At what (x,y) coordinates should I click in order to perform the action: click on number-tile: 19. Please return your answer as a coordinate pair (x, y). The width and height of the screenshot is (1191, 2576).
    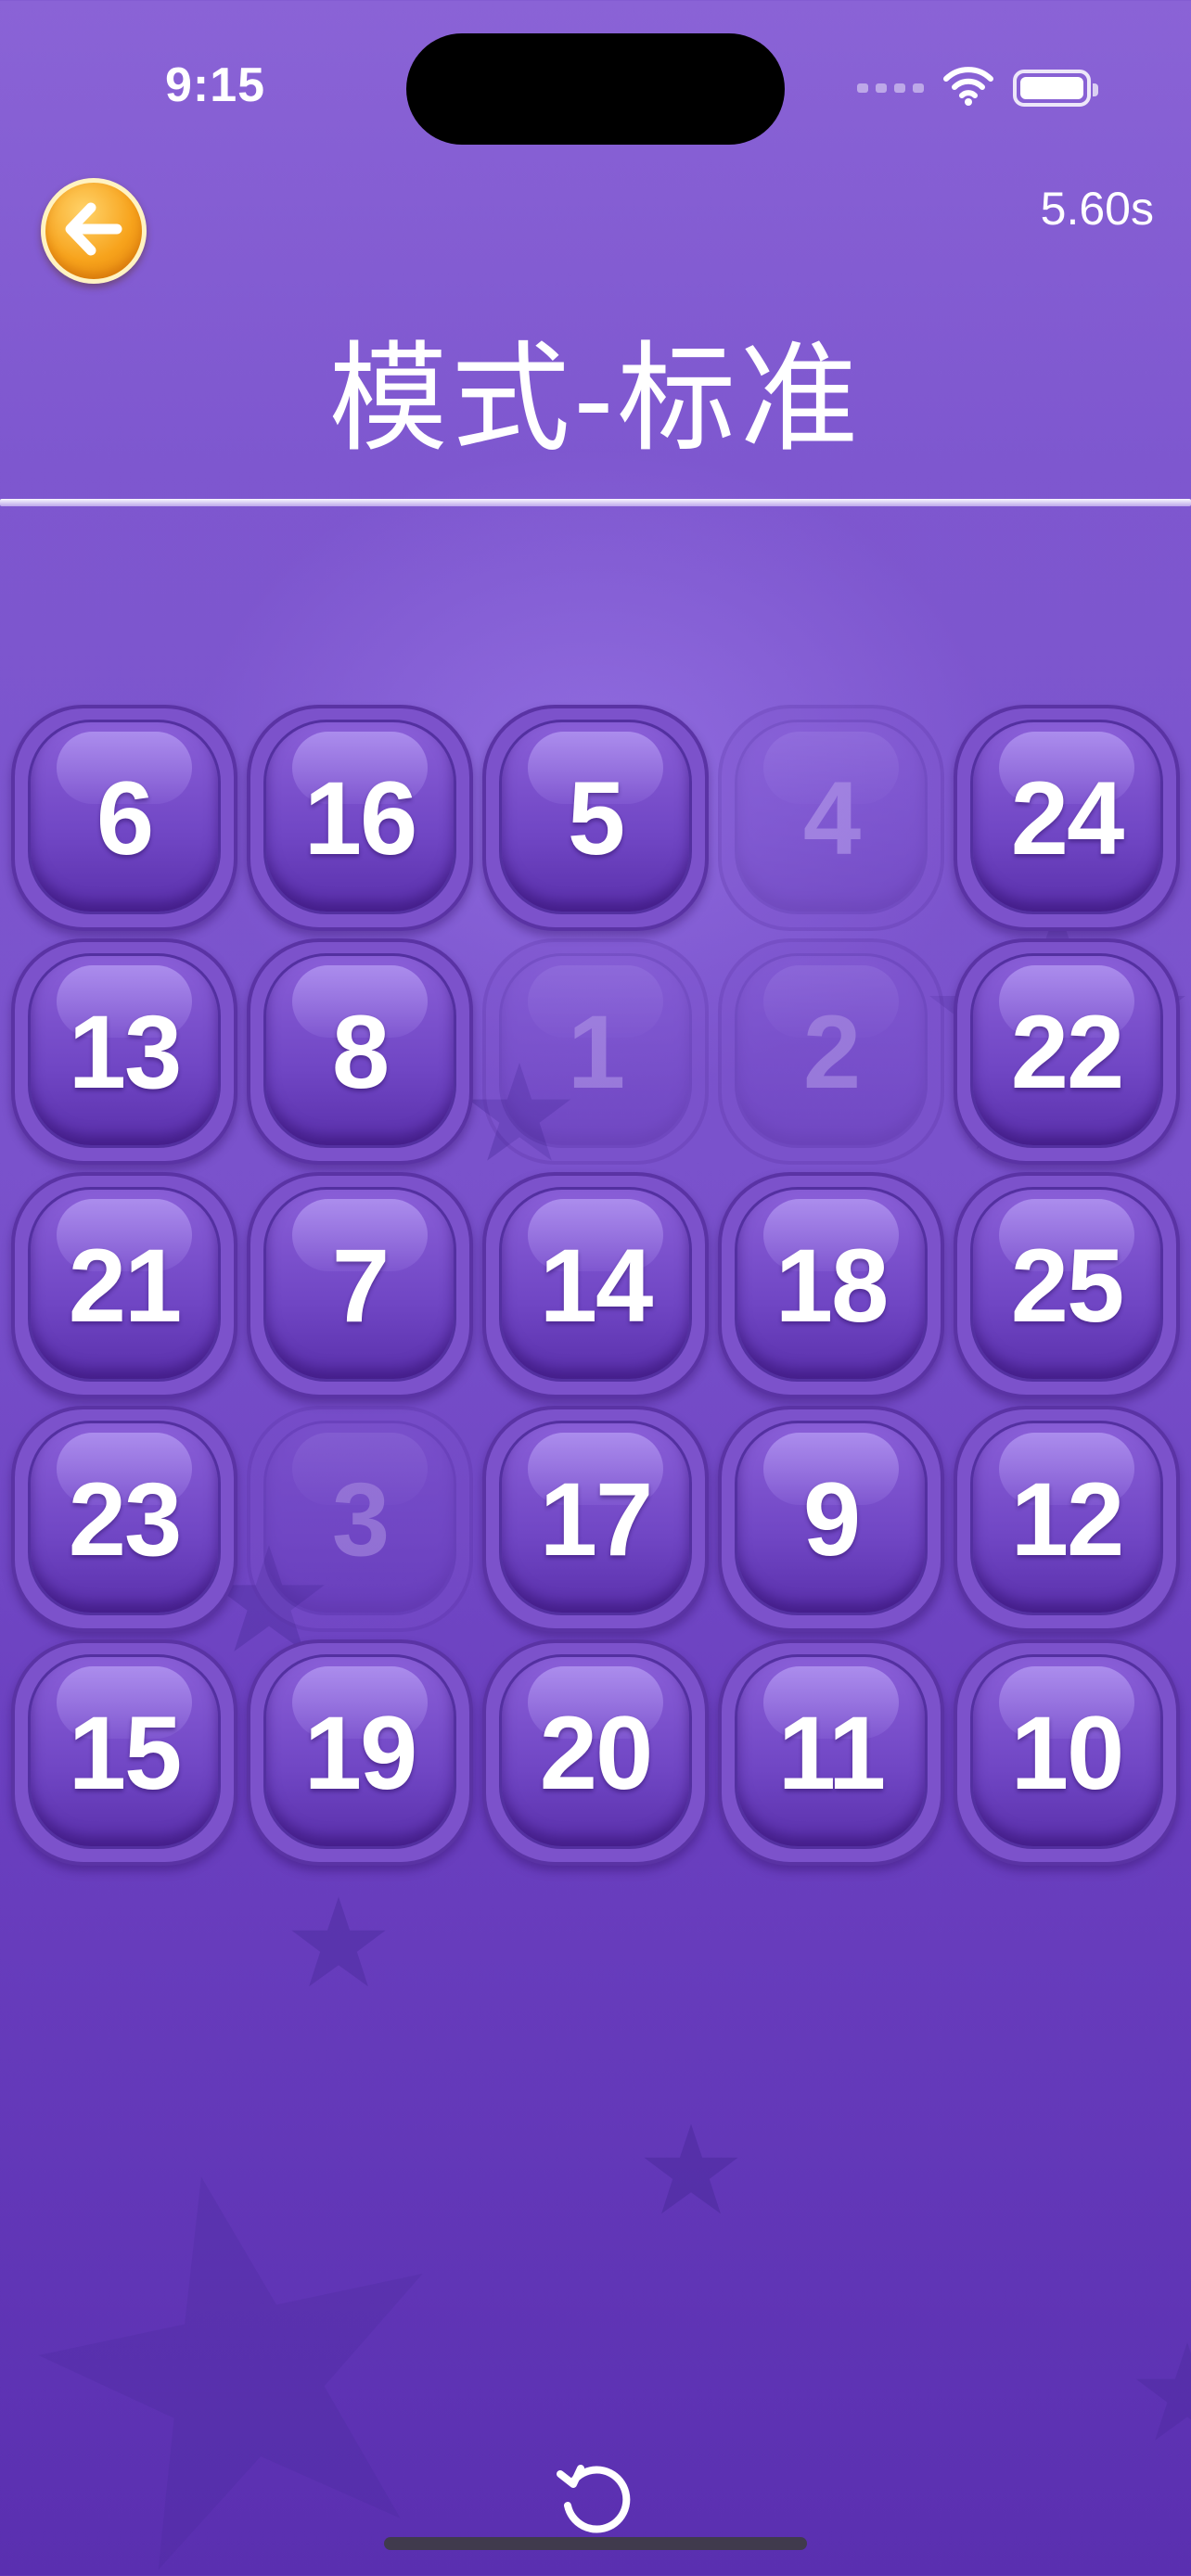
    Looking at the image, I should click on (360, 1753).